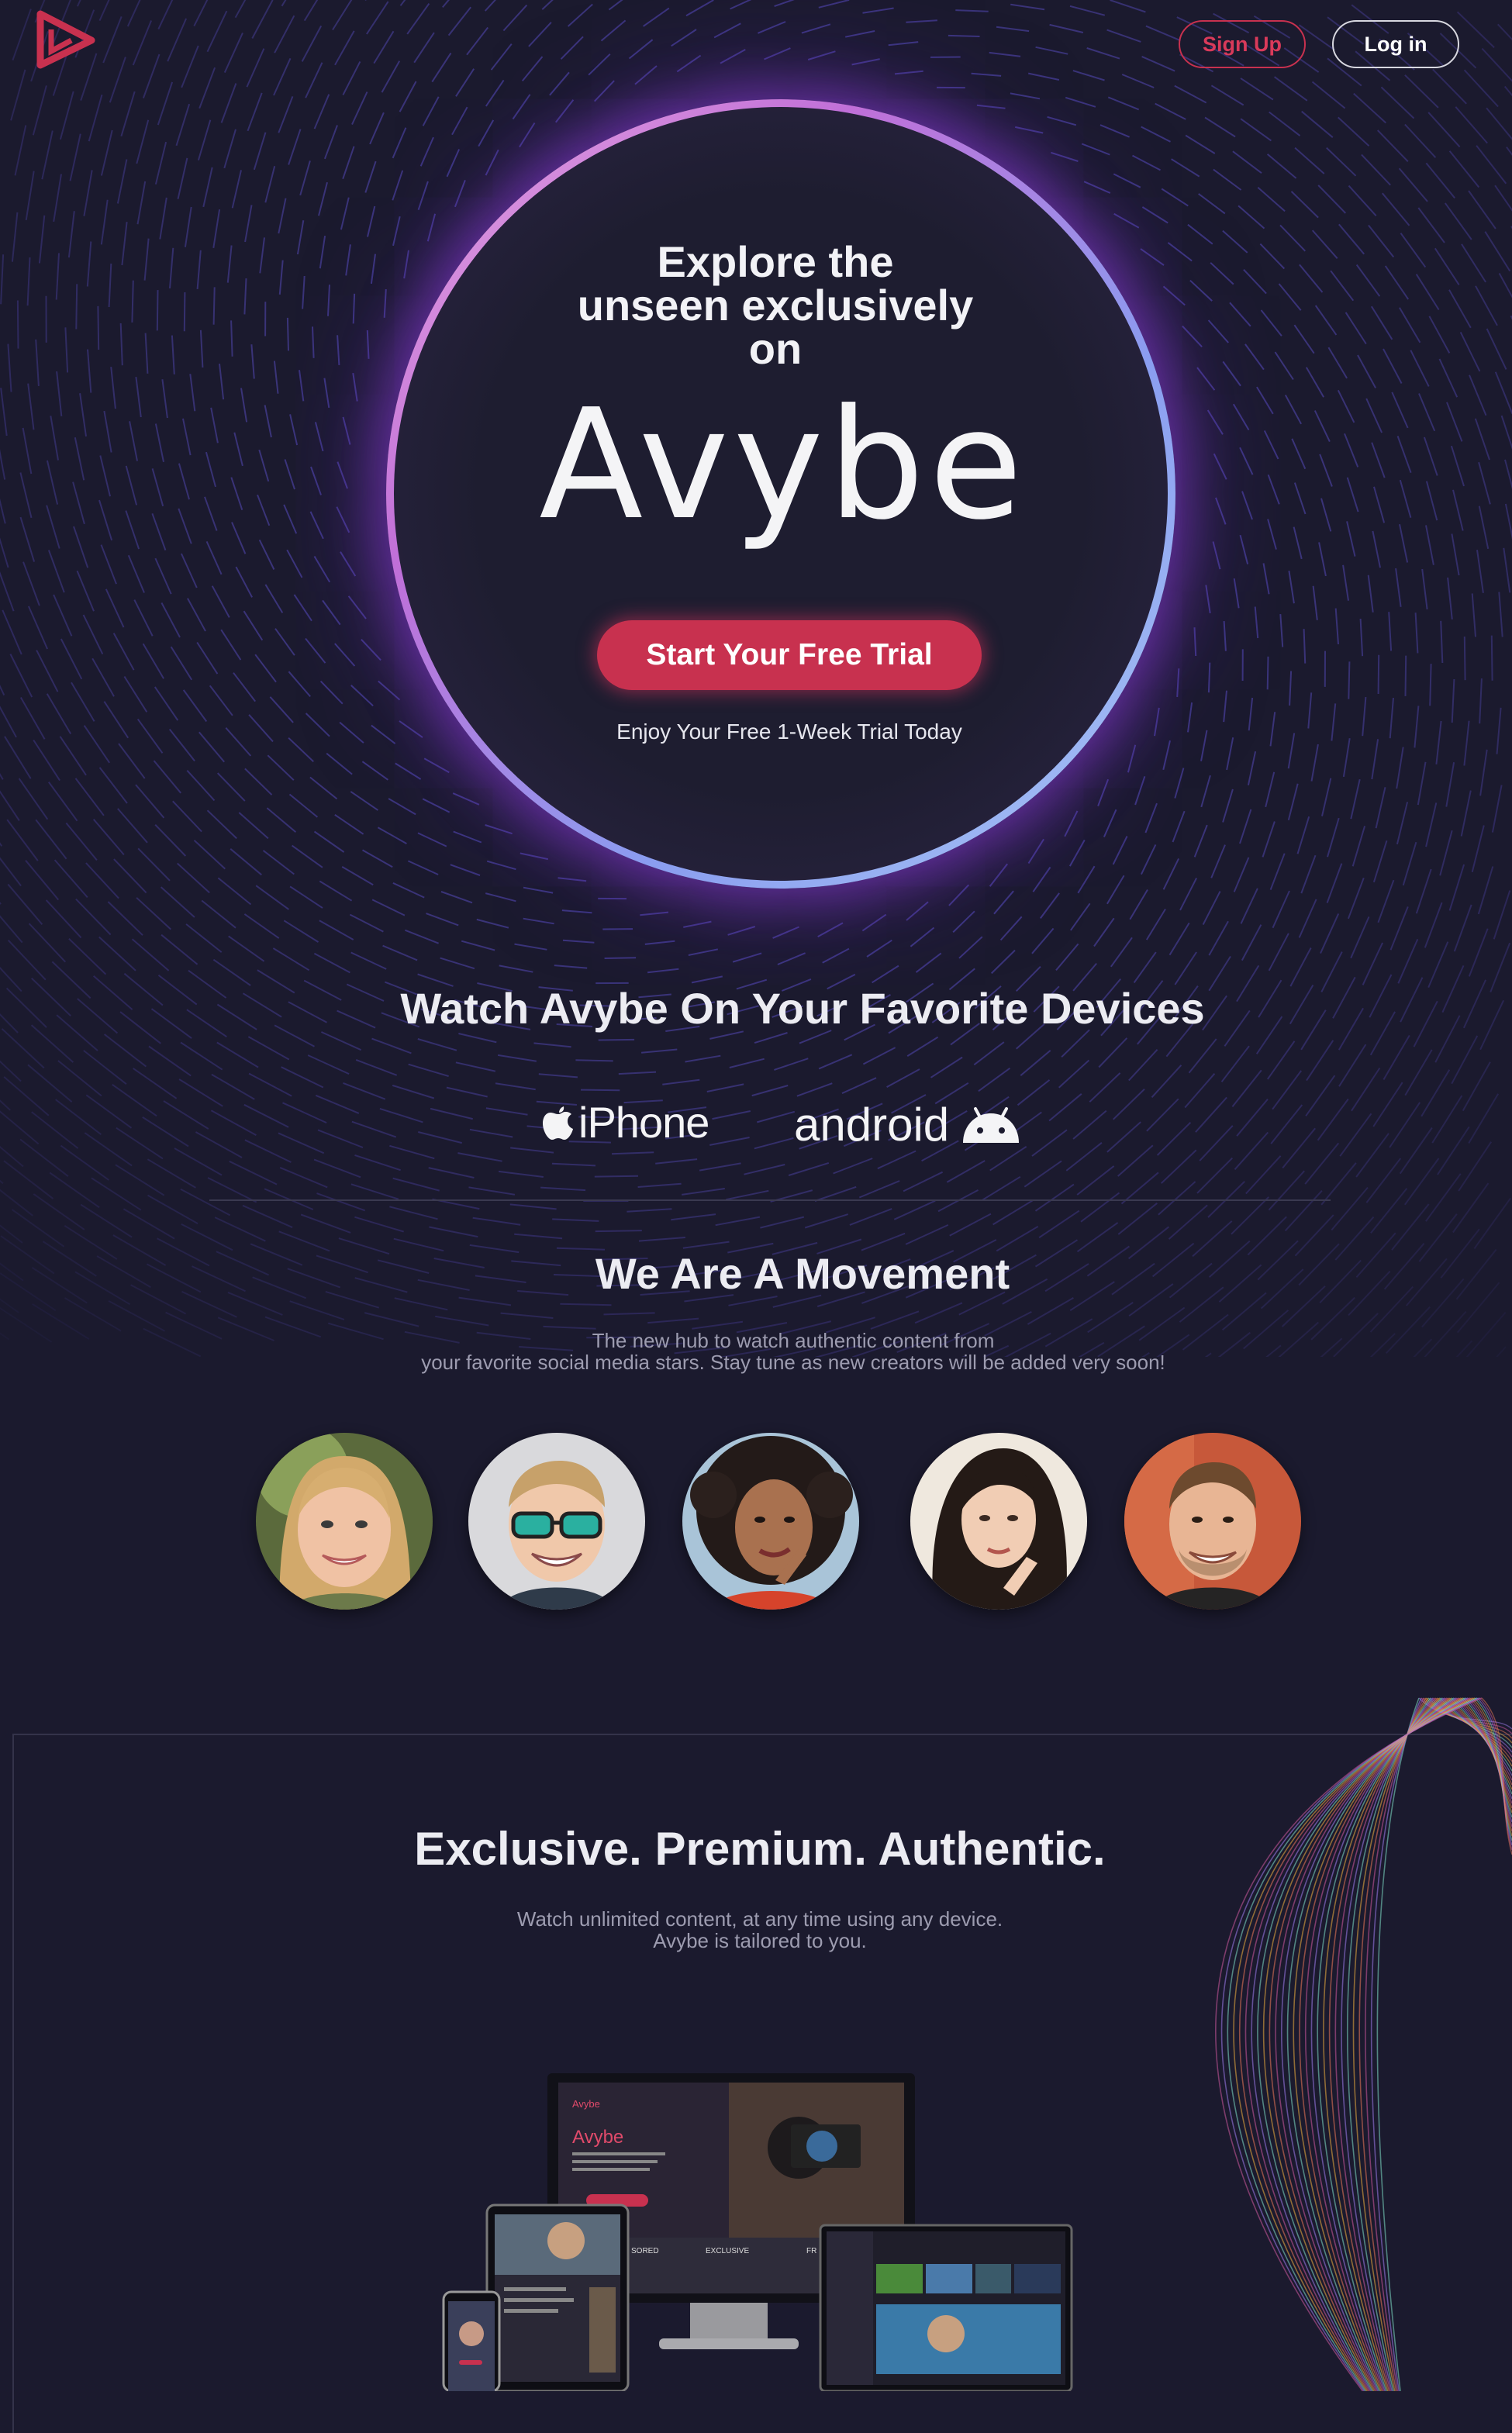 This screenshot has height=2433, width=1512. I want to click on hero-heading-line2: unseen exclusively, so click(776, 305).